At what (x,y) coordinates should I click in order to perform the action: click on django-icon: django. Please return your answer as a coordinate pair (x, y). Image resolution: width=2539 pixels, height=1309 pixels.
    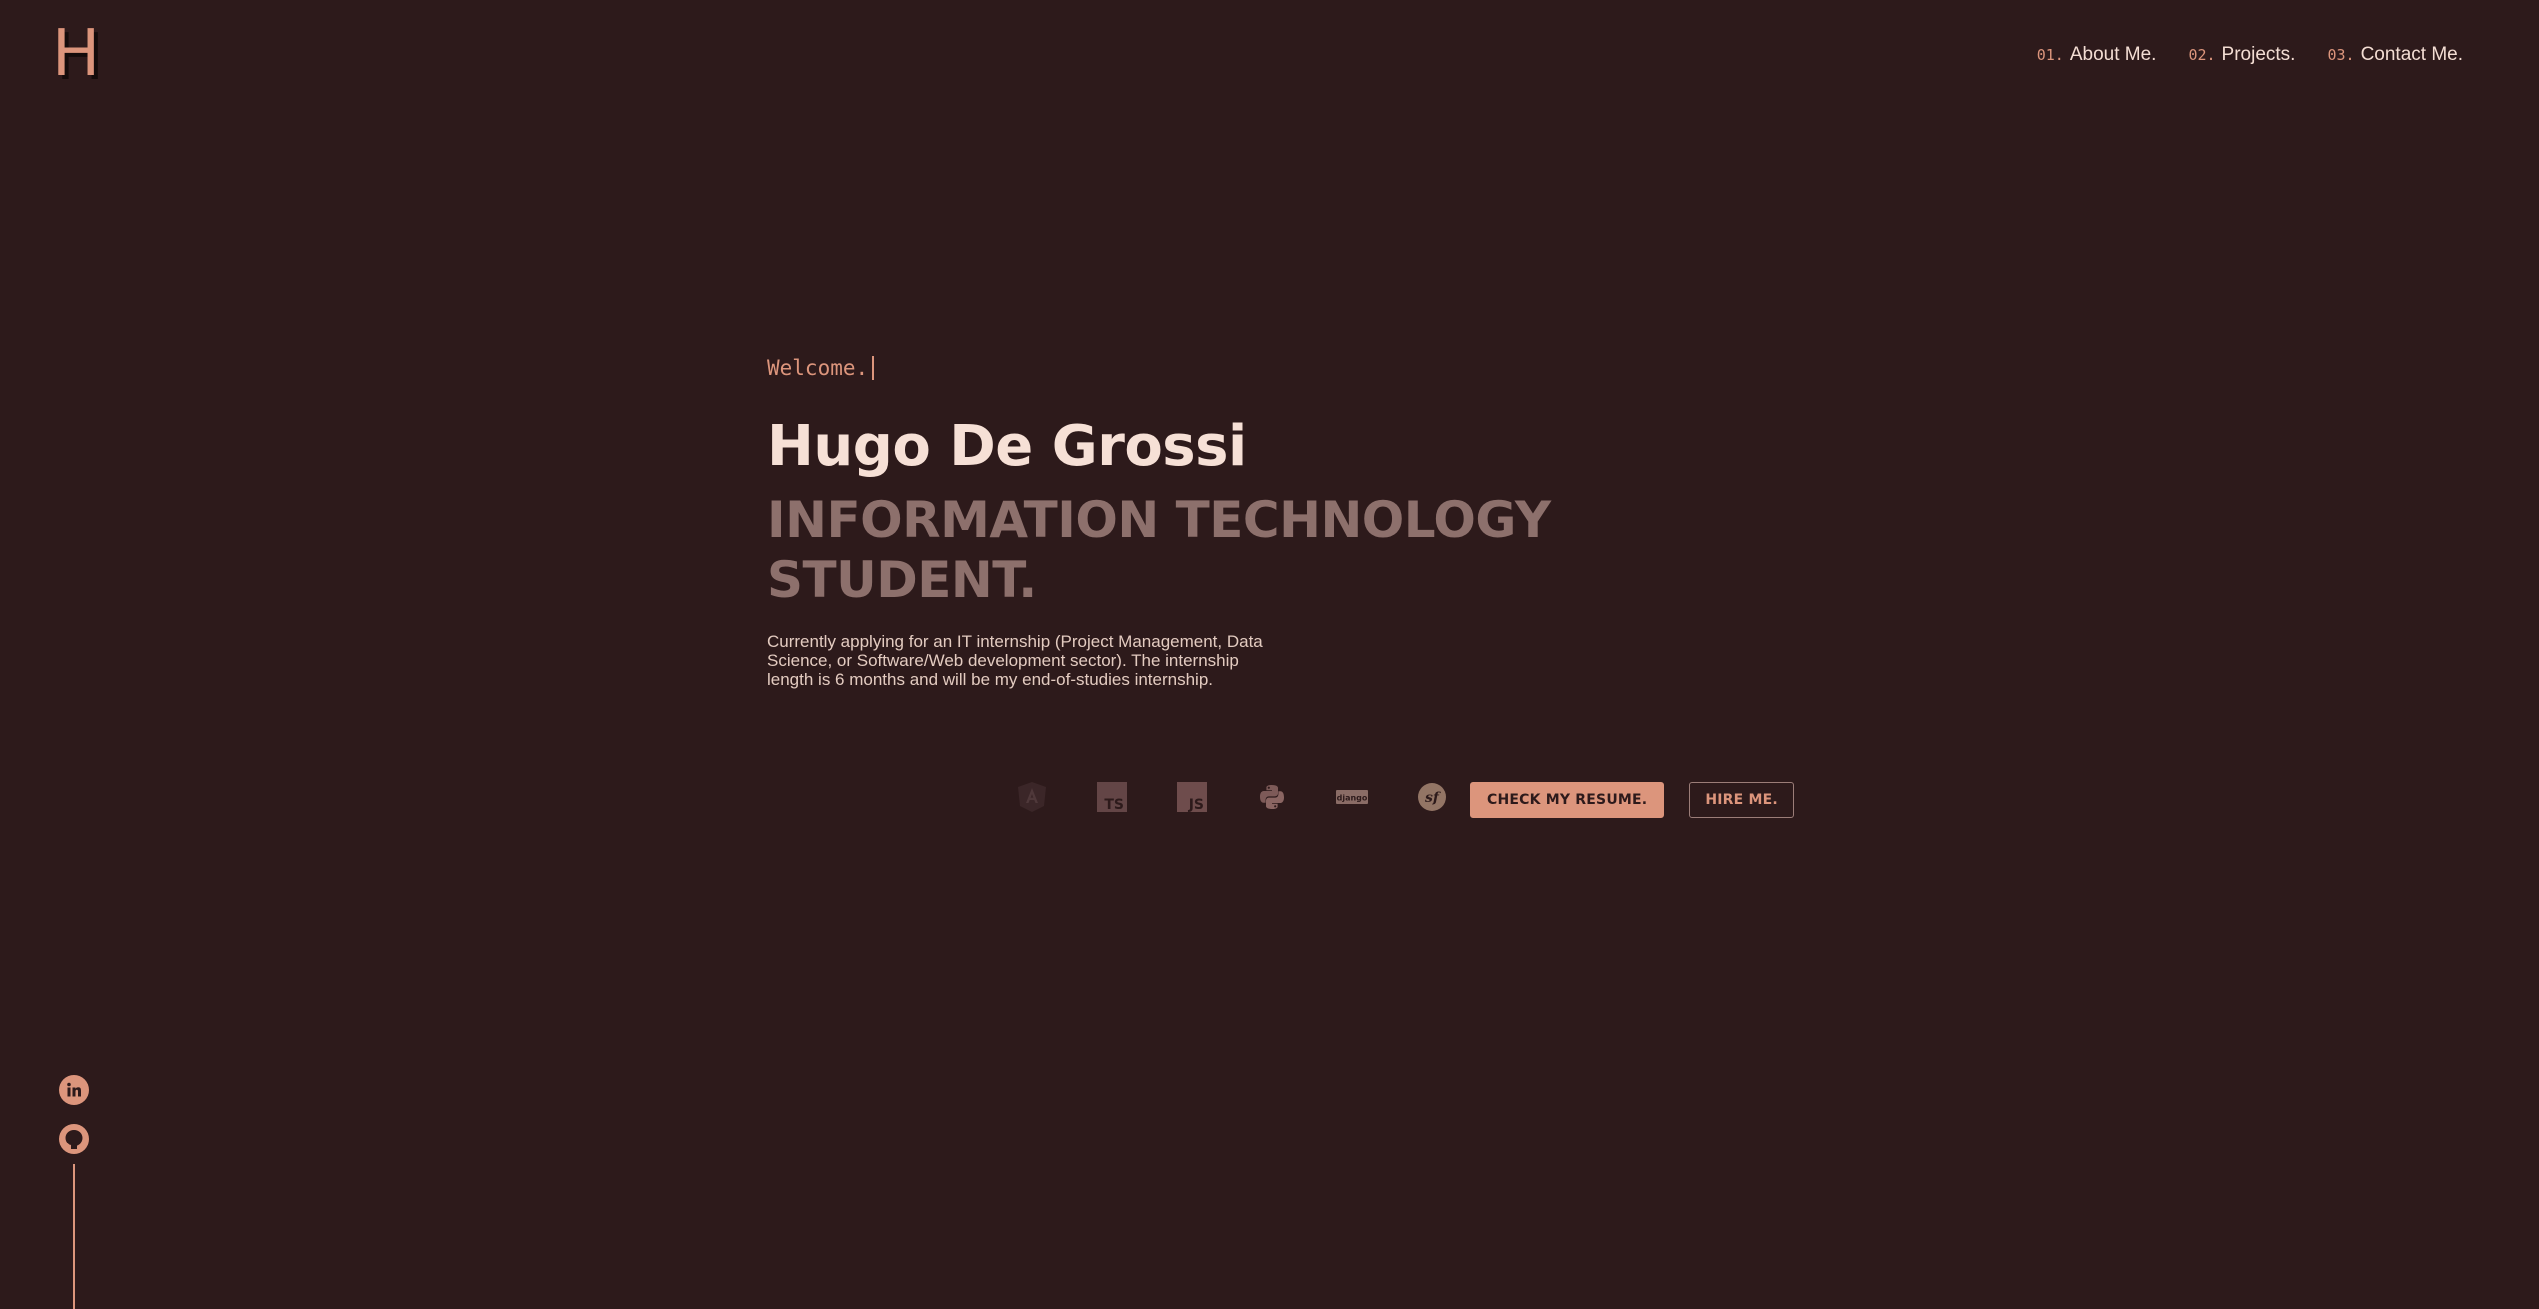
    Looking at the image, I should click on (1352, 797).